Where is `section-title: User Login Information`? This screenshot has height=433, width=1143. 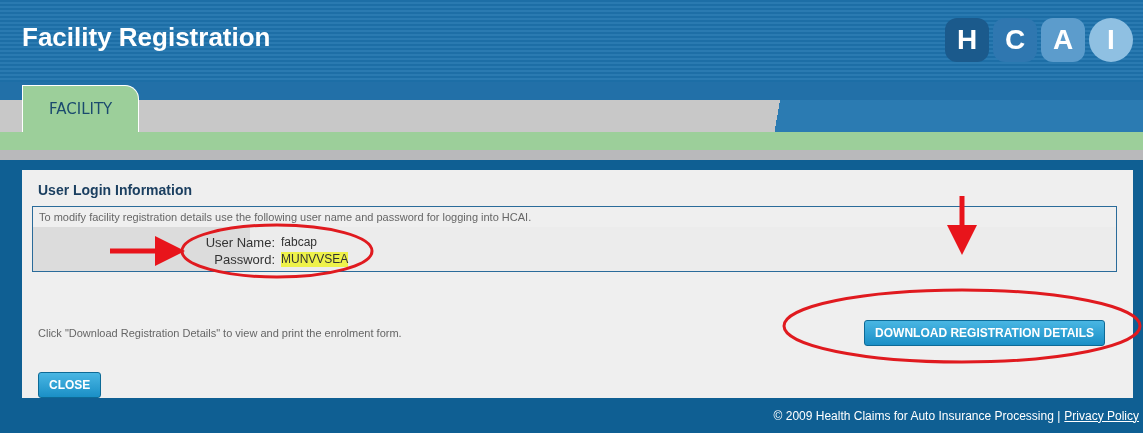 section-title: User Login Information is located at coordinates (115, 190).